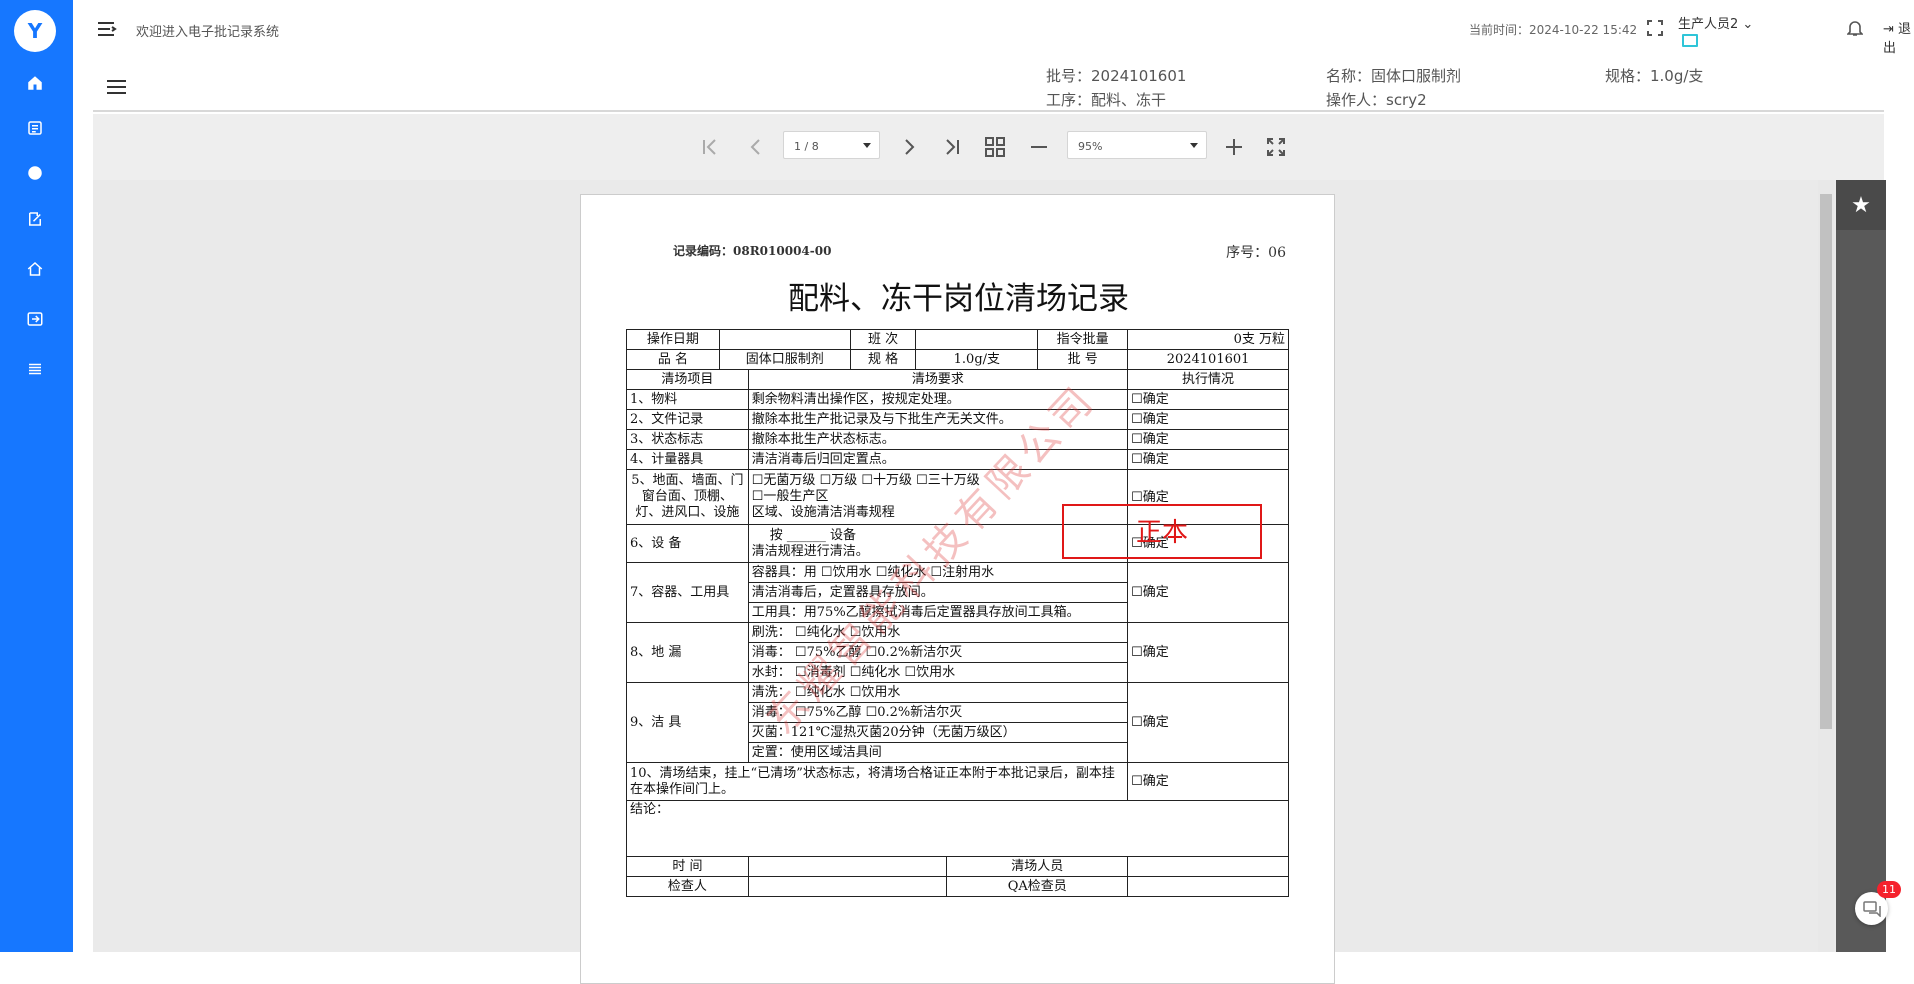 Image resolution: width=1914 pixels, height=984 pixels. Describe the element at coordinates (938, 752) in the screenshot. I see `requirement-cell: 定置：使用区域洁具间` at that location.